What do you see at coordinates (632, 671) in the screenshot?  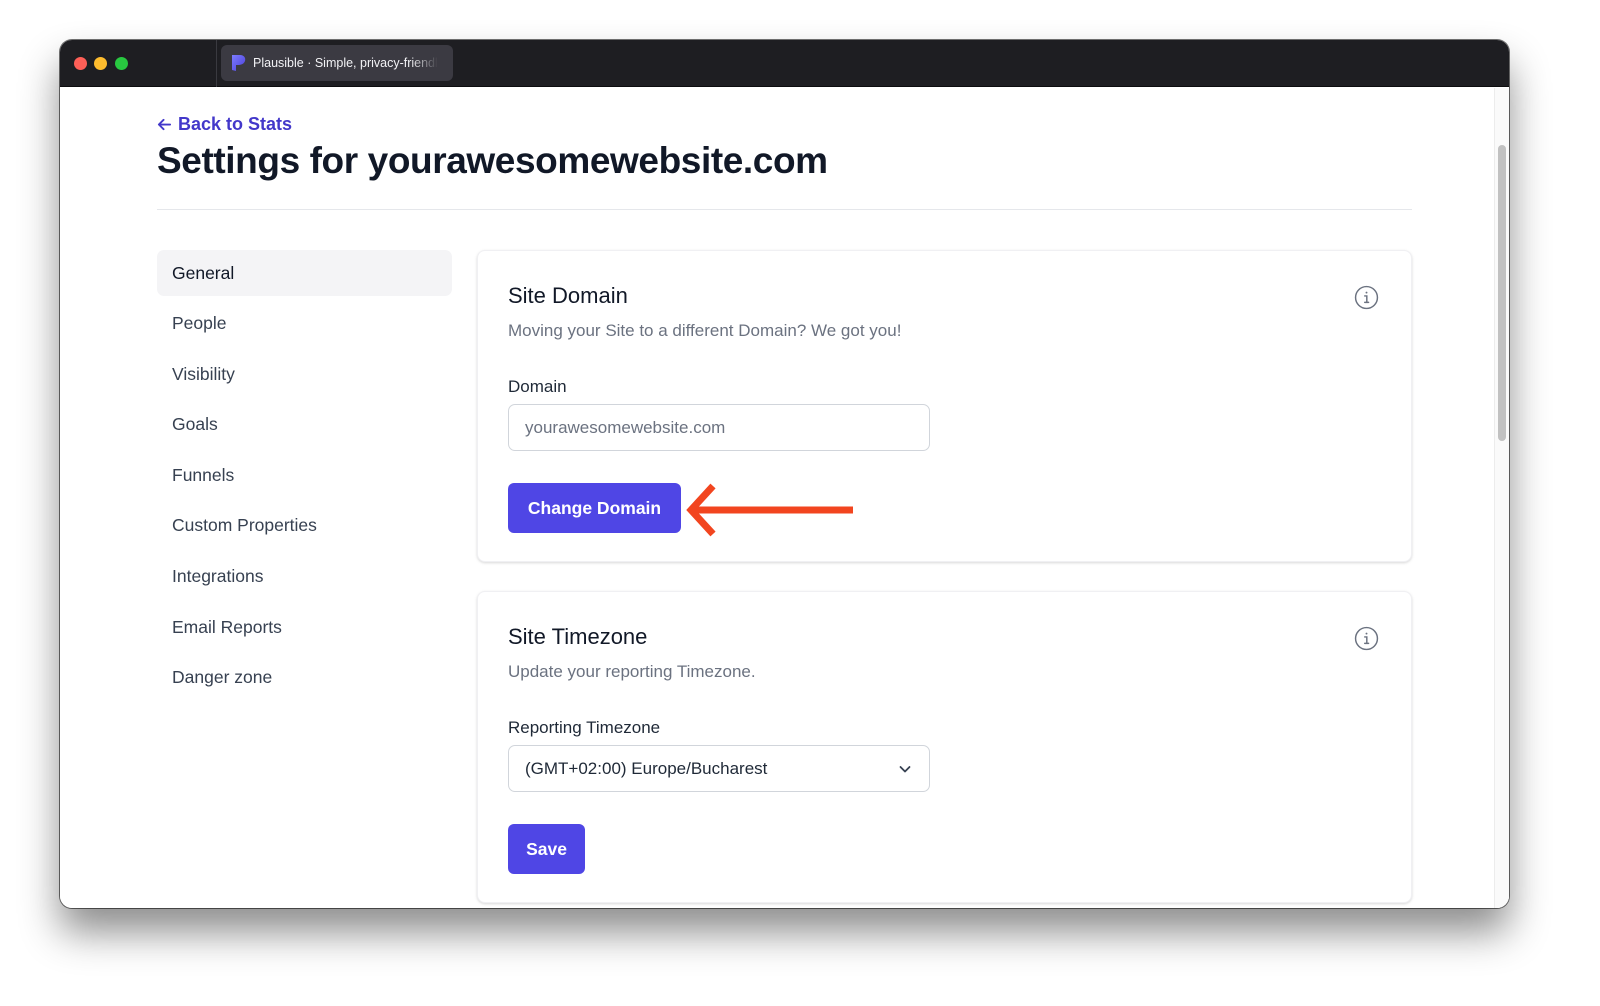 I see `site-timezone-description: Update your reporting Timezone.` at bounding box center [632, 671].